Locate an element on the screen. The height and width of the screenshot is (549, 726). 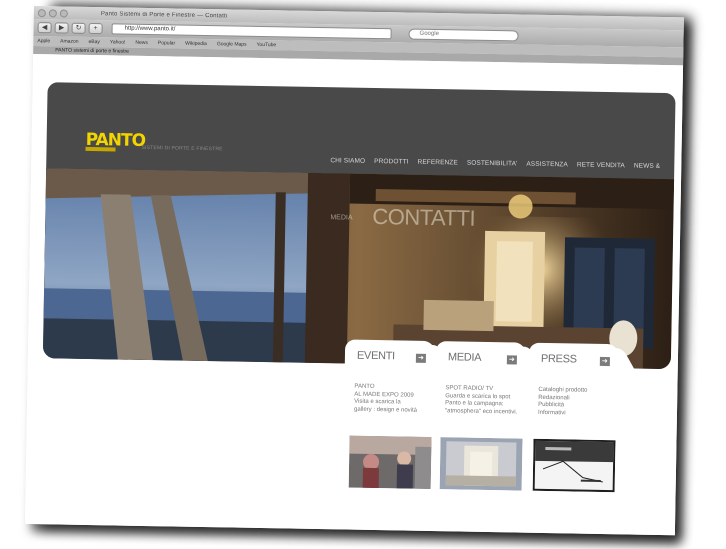
bookmark-item: YouTube is located at coordinates (267, 45).